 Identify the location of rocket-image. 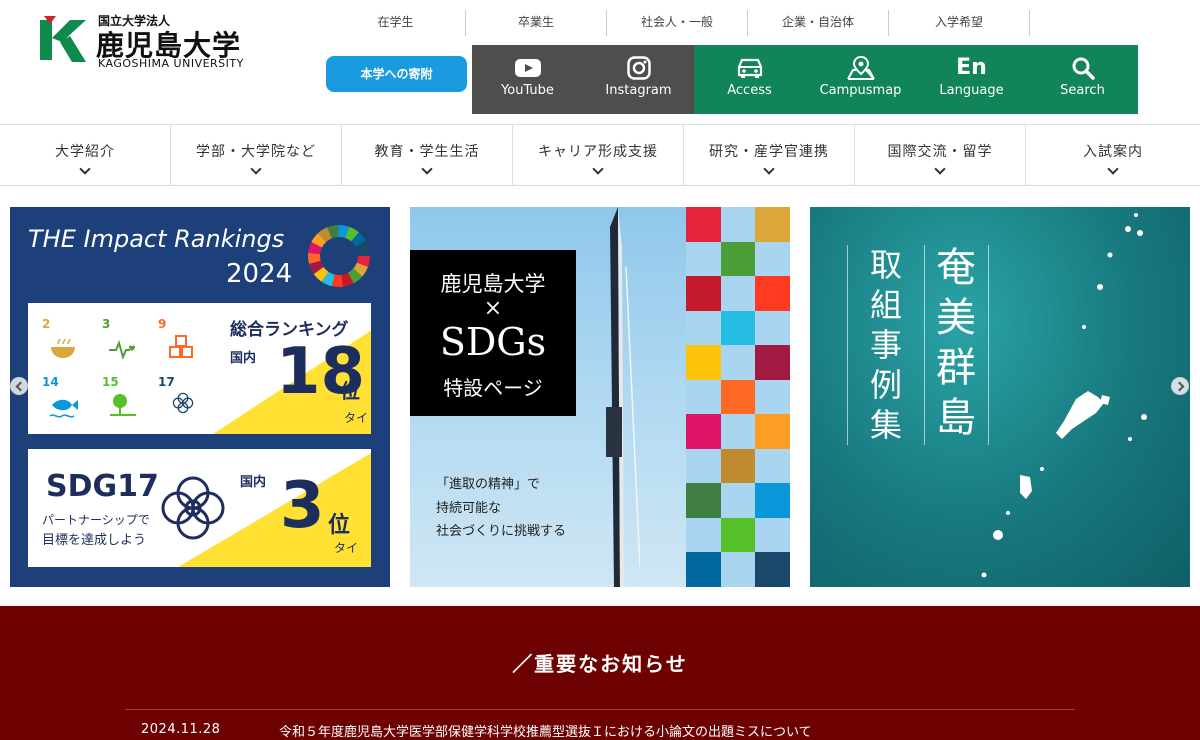
(623, 397).